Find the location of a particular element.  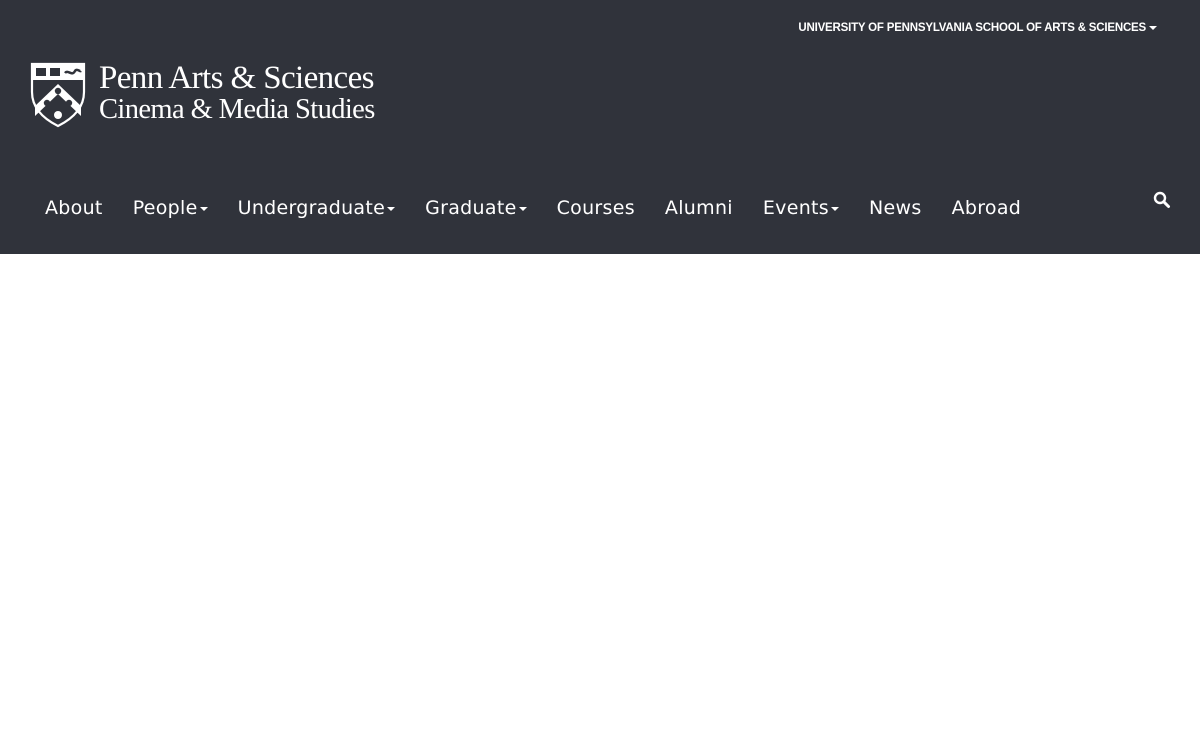

nav-item-label: News is located at coordinates (895, 208).